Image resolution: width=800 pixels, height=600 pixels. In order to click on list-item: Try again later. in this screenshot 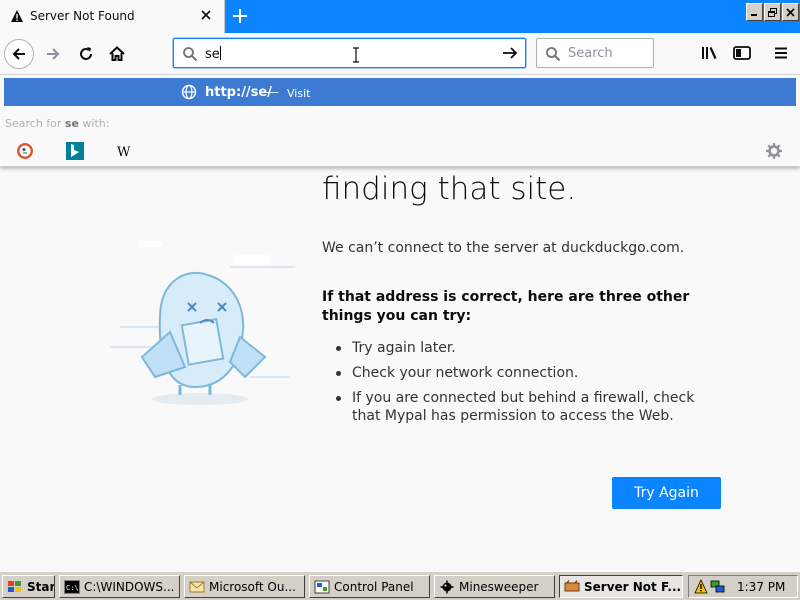, I will do `click(529, 348)`.